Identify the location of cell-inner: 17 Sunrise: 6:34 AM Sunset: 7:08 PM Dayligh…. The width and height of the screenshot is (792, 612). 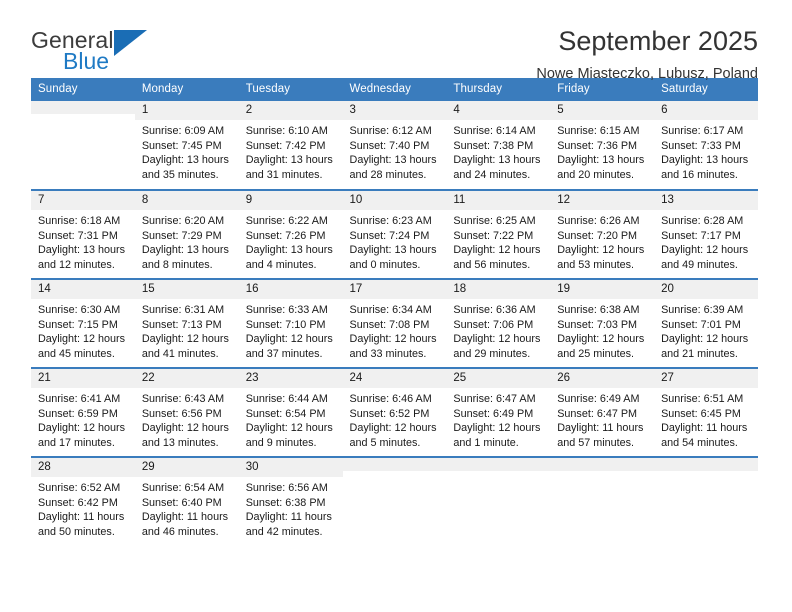
(394, 323).